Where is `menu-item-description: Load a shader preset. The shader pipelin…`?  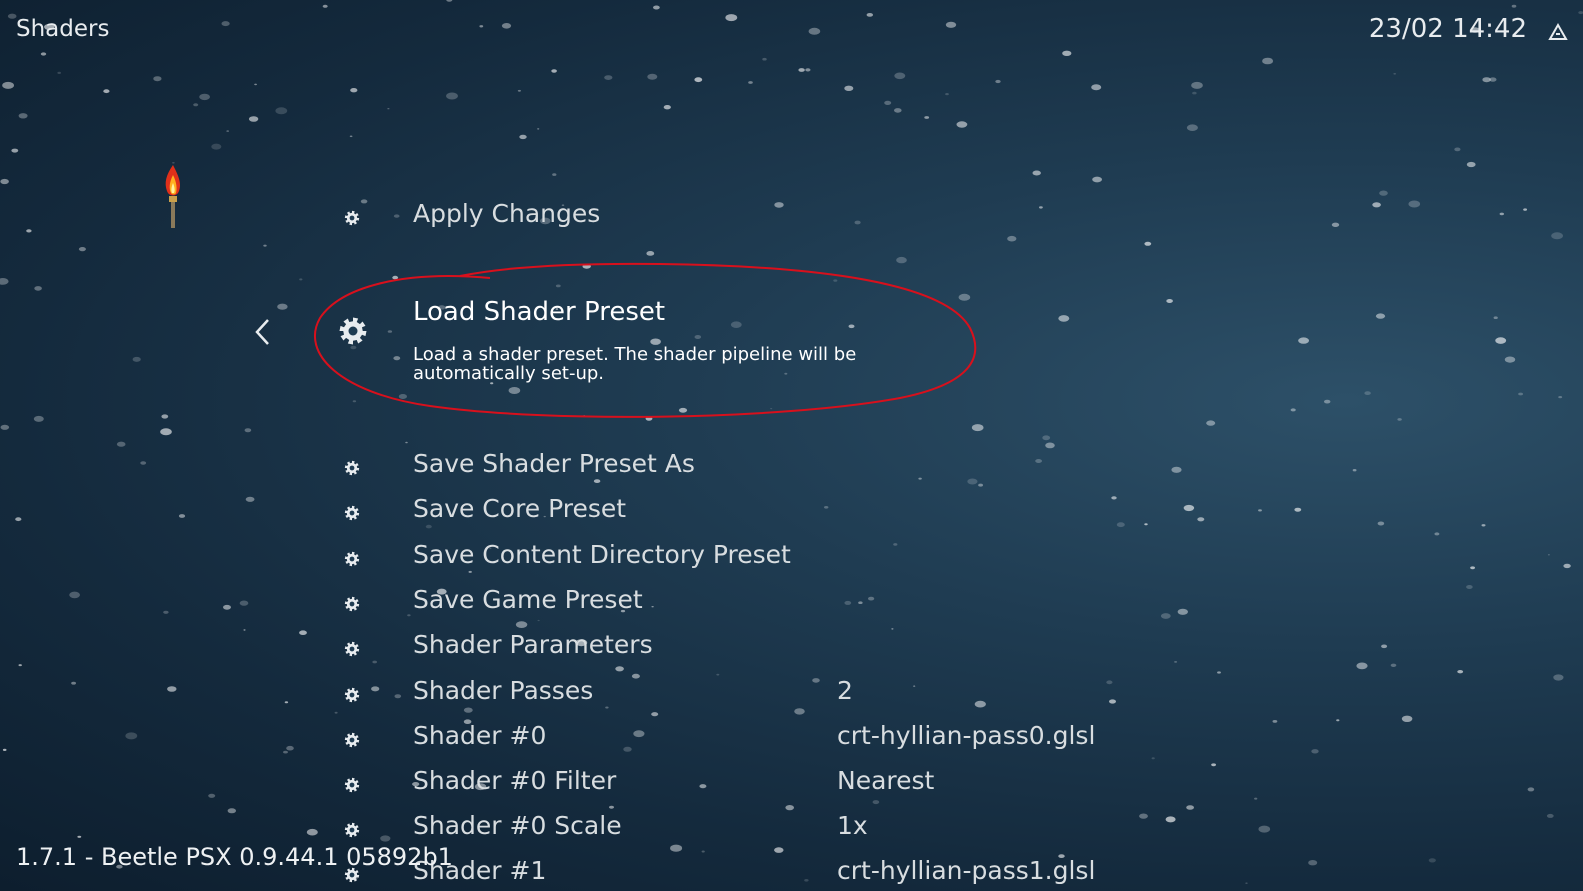 menu-item-description: Load a shader preset. The shader pipelin… is located at coordinates (635, 364).